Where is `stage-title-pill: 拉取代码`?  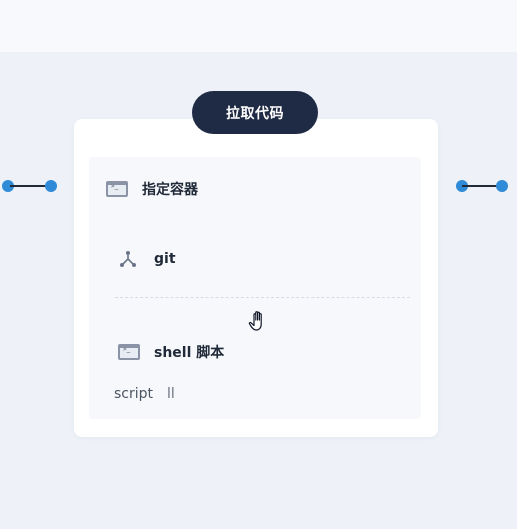 stage-title-pill: 拉取代码 is located at coordinates (255, 112).